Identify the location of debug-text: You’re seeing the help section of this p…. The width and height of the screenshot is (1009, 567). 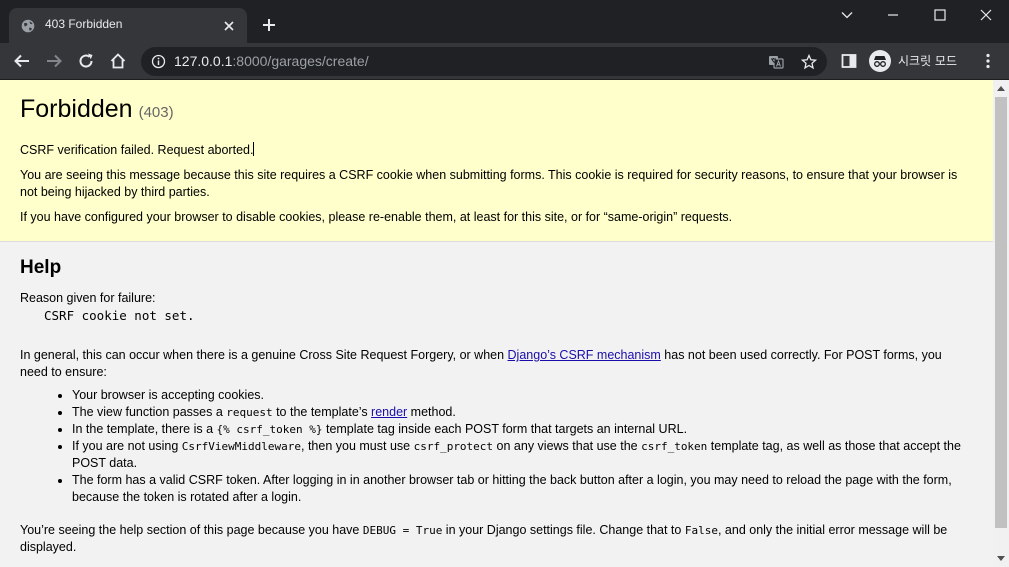
(191, 530).